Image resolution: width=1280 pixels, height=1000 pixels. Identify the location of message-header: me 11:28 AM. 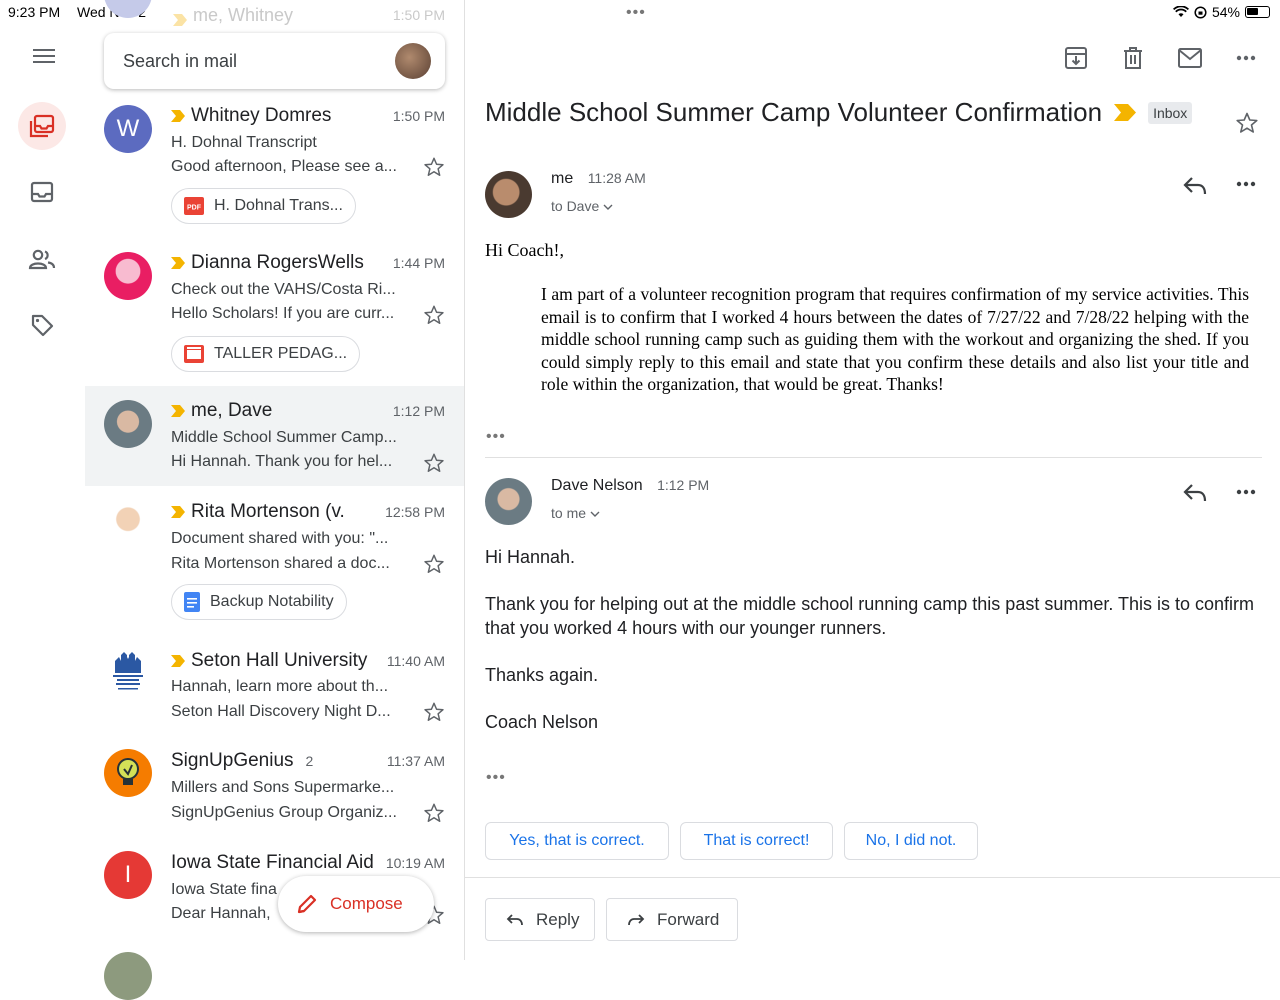
(598, 179).